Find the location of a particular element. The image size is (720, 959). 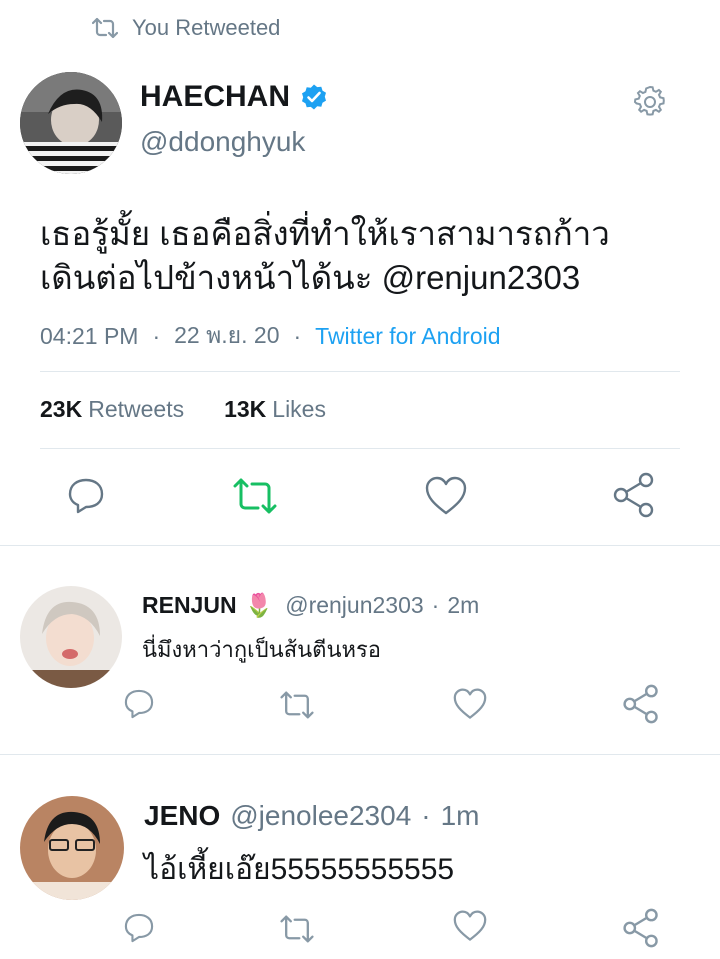

reply-header: RENJUN 🌷 @renjun2303 · 2m is located at coordinates (310, 605).